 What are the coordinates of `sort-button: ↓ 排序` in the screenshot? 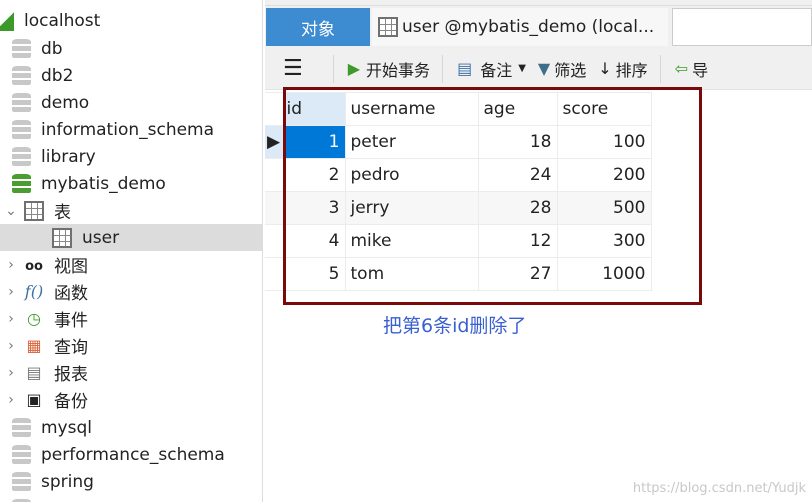 It's located at (622, 69).